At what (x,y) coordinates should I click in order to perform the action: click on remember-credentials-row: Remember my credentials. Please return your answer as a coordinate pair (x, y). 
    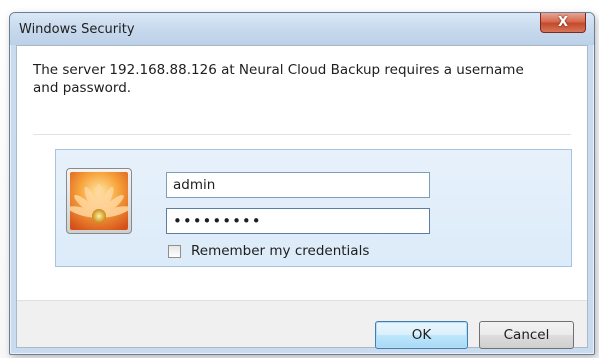
    Looking at the image, I should click on (268, 251).